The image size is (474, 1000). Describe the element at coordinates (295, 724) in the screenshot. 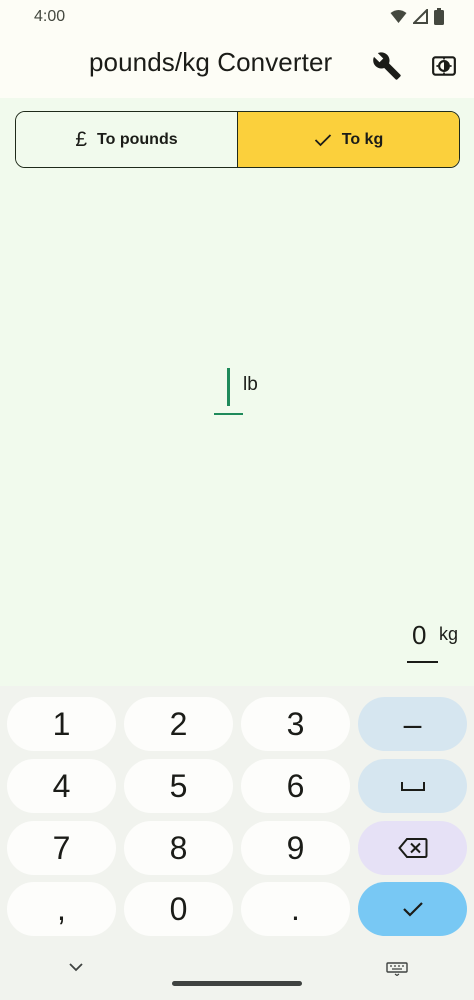

I see `key-3: 3` at that location.